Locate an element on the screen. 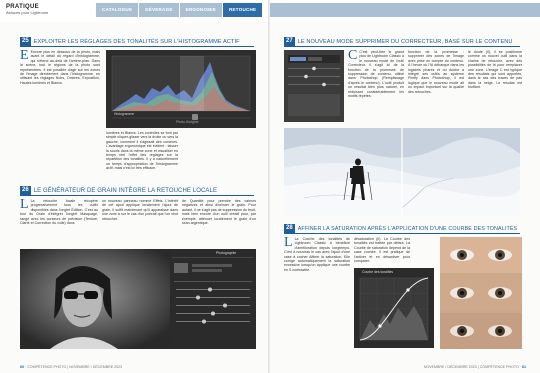 Image resolution: width=540 pixels, height=373 pixels. page-header is located at coordinates (405, 11).